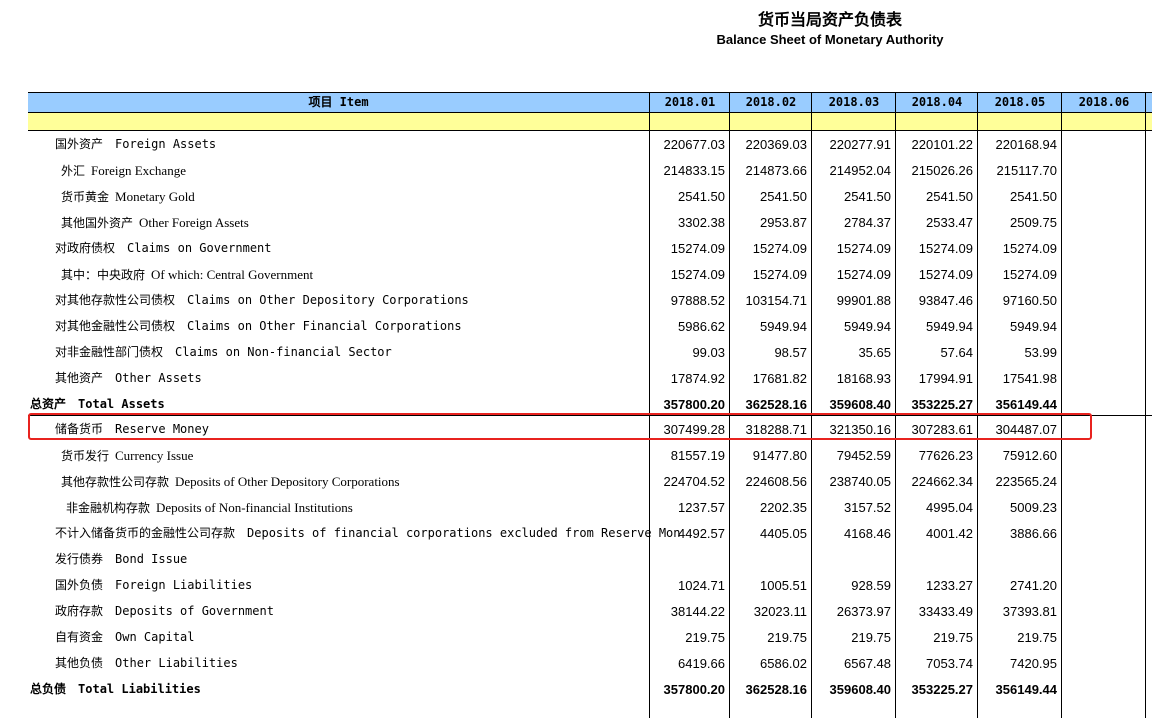  Describe the element at coordinates (860, 689) in the screenshot. I see `cell-value: 359608.40` at that location.